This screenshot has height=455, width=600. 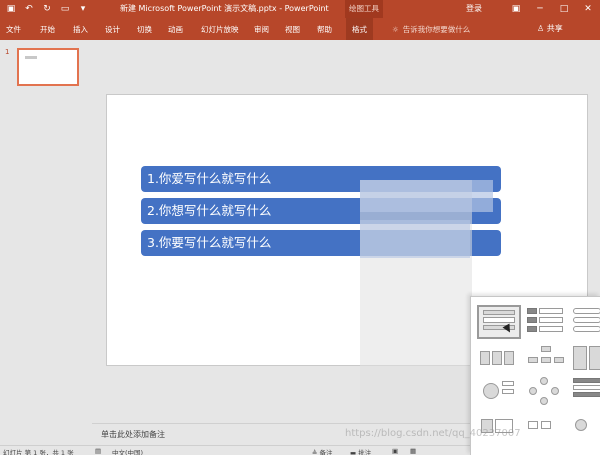 I want to click on tab-slideshow: 幻灯片放映, so click(x=220, y=29).